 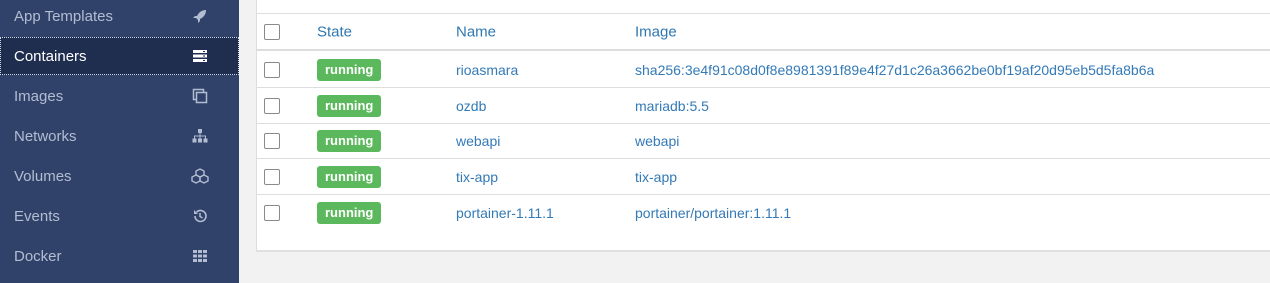 I want to click on clone-icon, so click(x=200, y=96).